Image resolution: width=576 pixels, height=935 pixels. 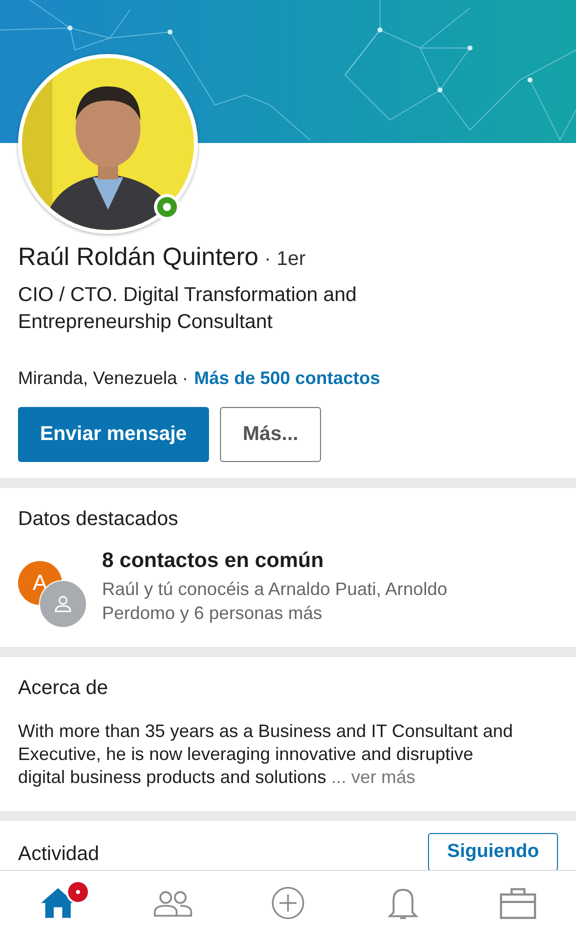 What do you see at coordinates (287, 378) in the screenshot?
I see `connections-link: Más de 500 contactos` at bounding box center [287, 378].